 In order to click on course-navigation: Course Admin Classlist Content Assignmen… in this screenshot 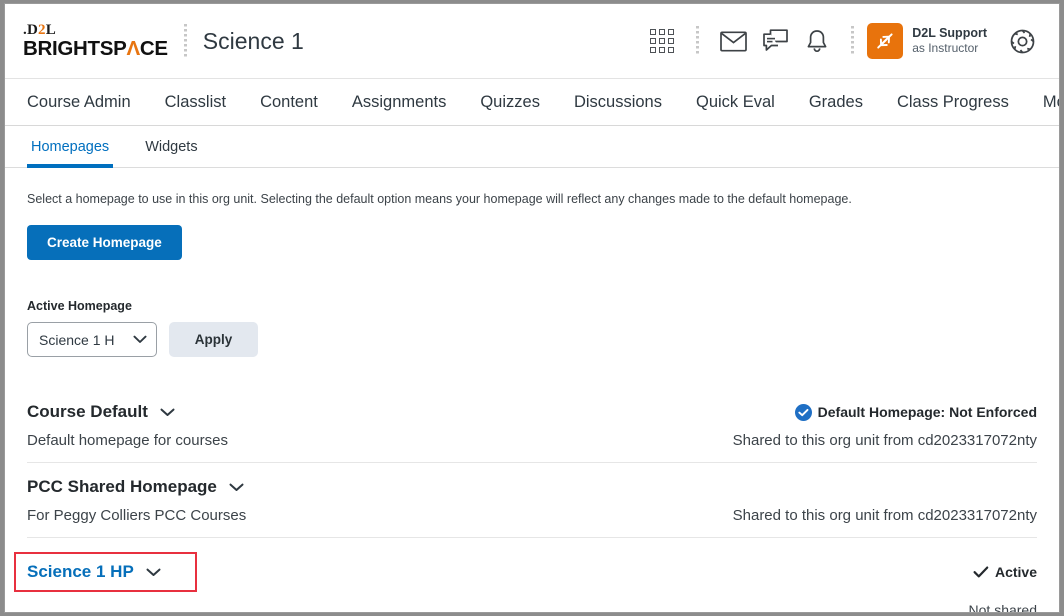, I will do `click(532, 102)`.